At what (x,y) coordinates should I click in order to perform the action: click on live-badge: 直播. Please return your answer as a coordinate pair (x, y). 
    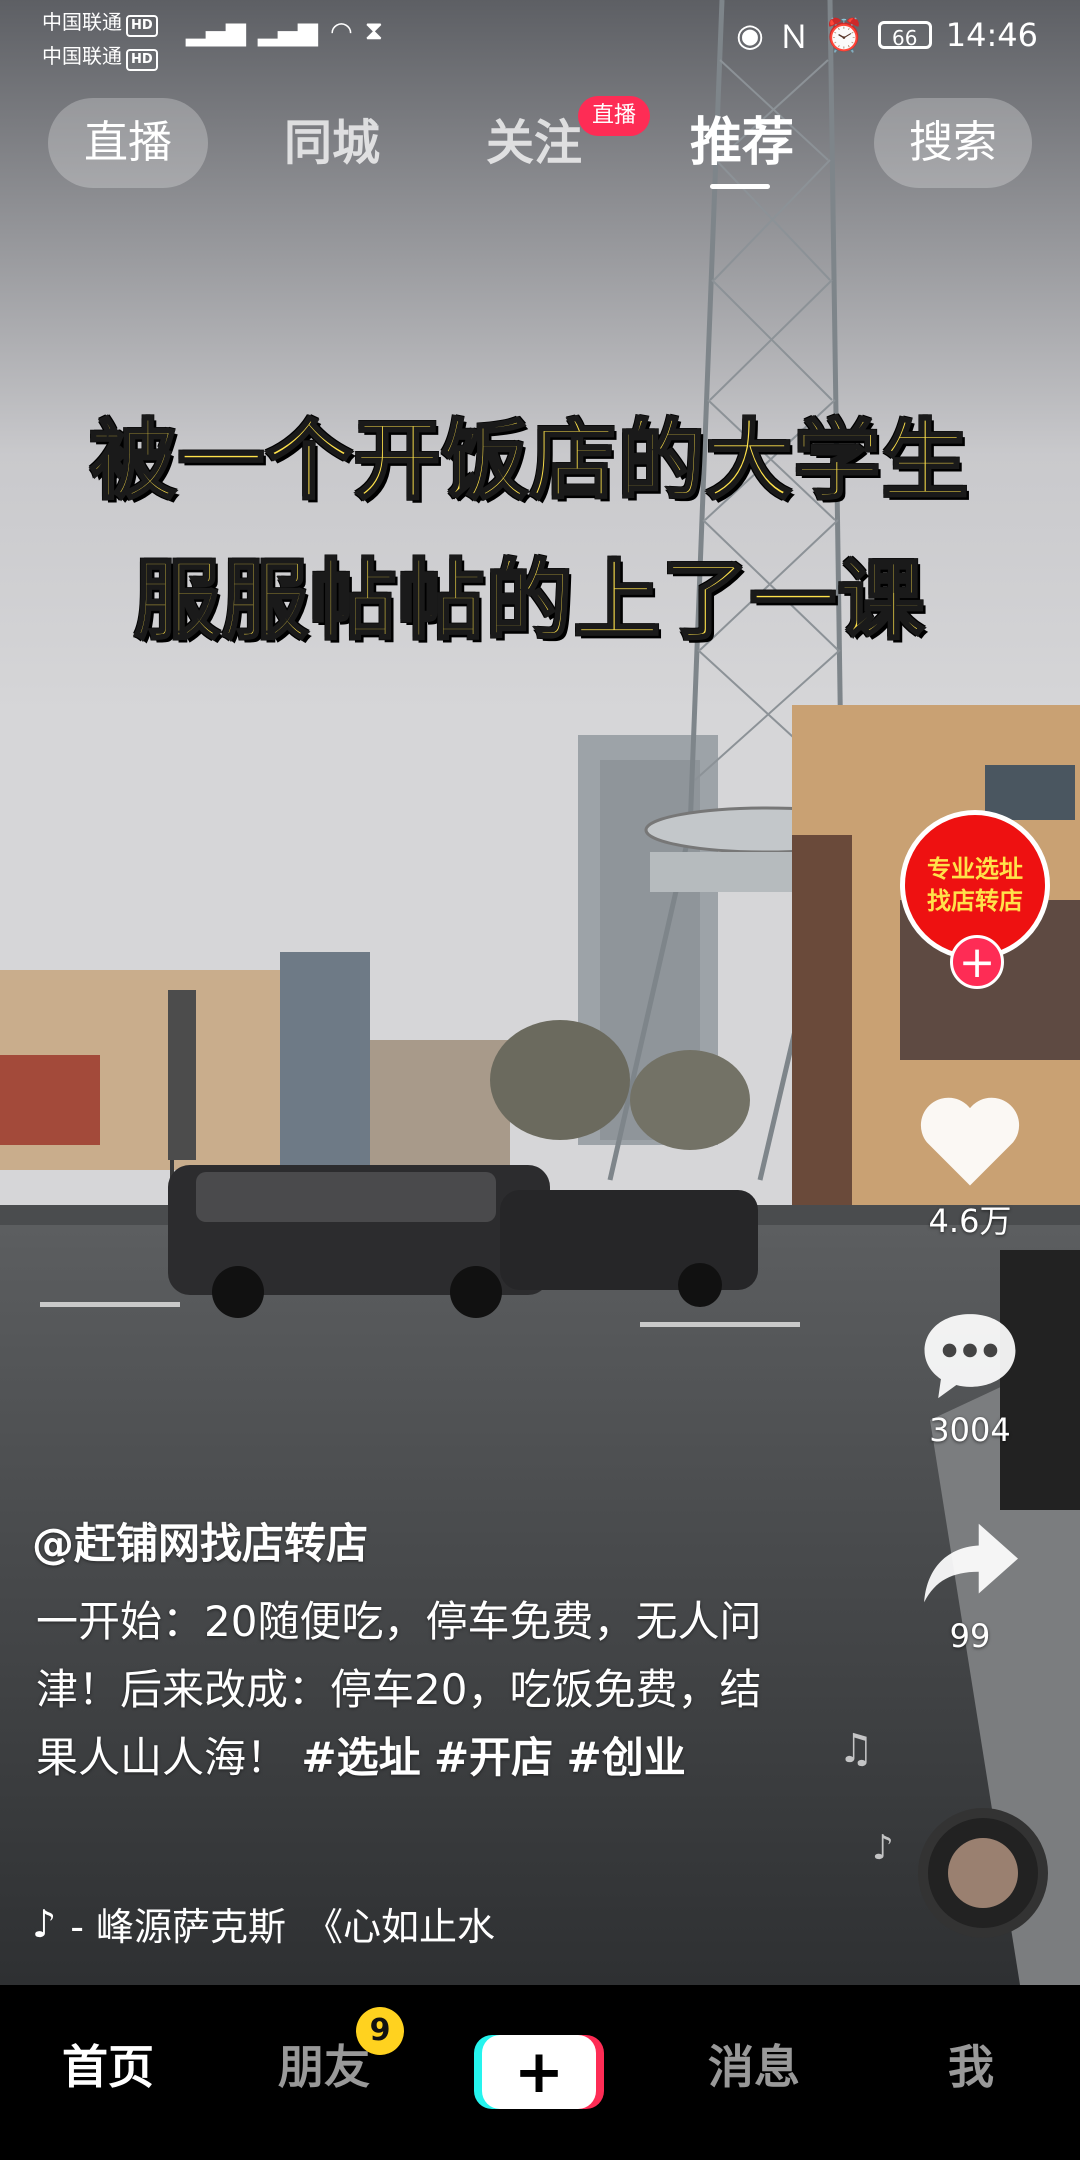
    Looking at the image, I should click on (614, 116).